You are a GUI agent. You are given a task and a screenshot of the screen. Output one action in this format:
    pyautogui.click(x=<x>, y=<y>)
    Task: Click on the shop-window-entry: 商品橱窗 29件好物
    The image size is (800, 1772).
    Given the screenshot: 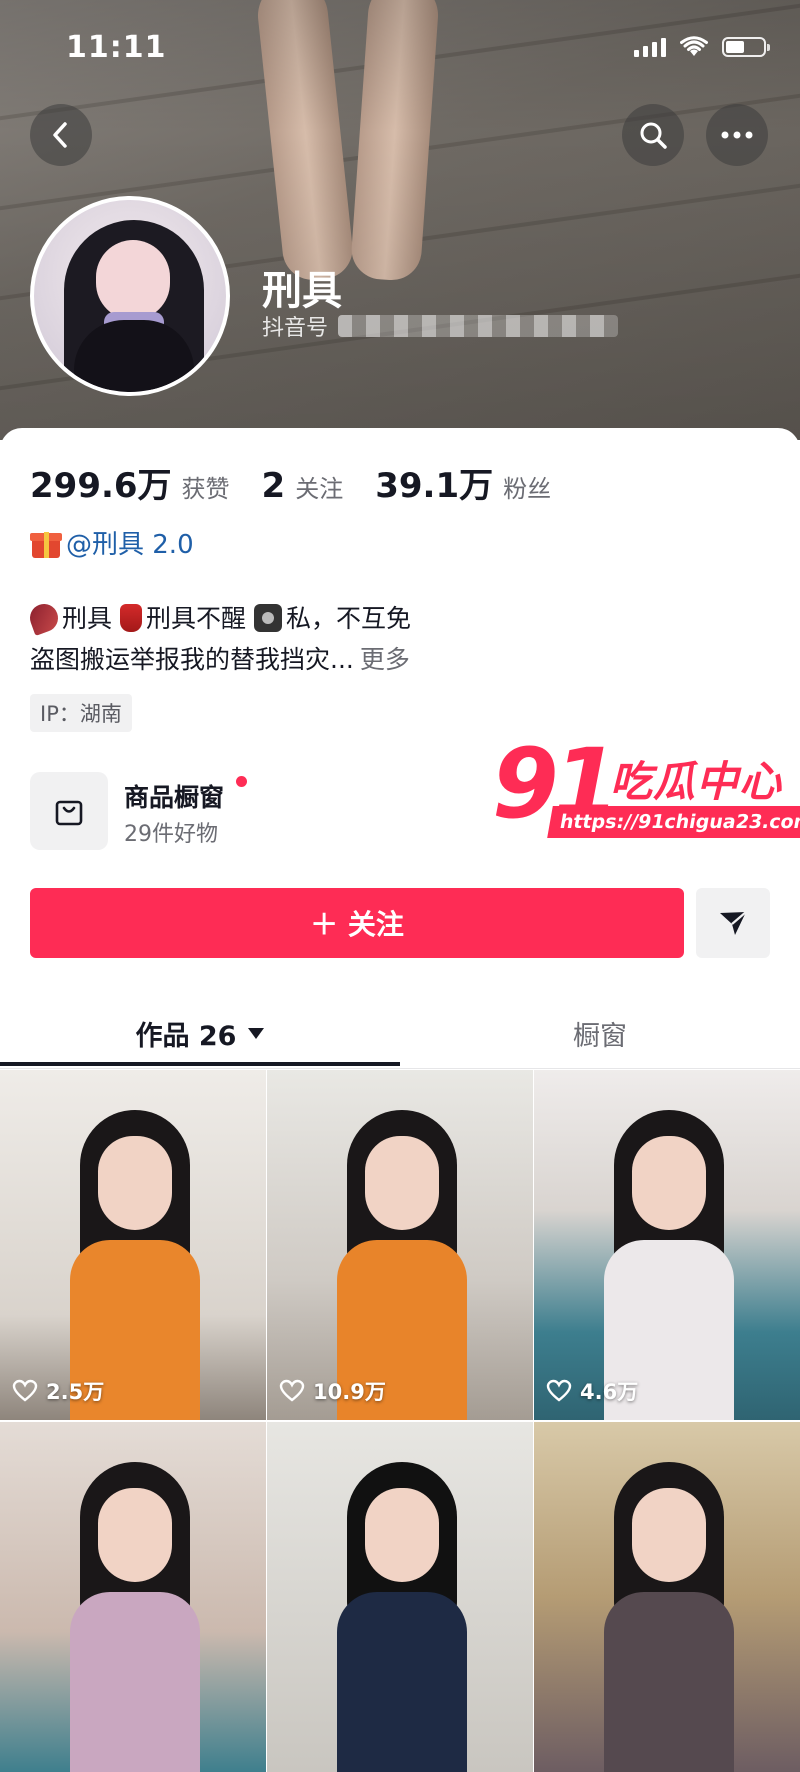 What is the action you would take?
    pyautogui.click(x=230, y=812)
    